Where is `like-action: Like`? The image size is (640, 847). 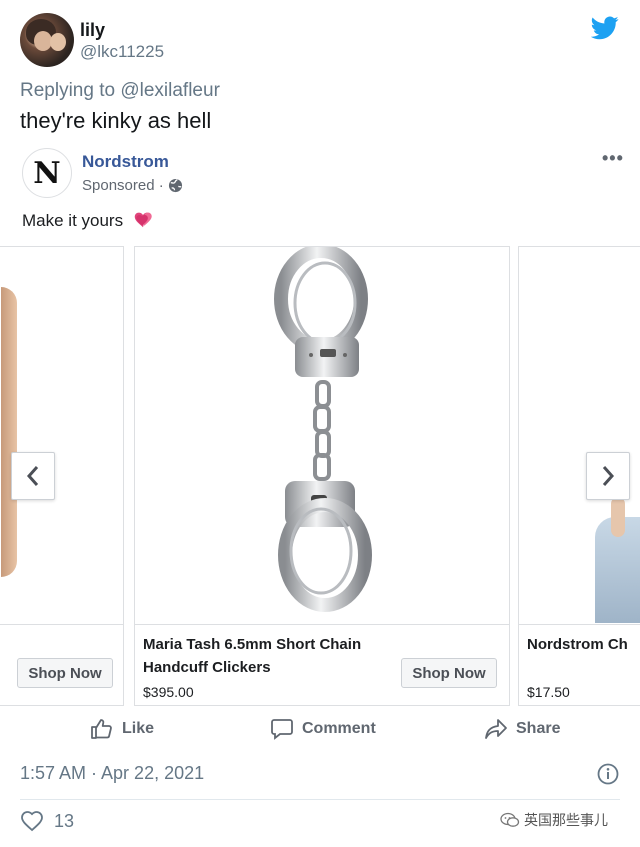
like-action: Like is located at coordinates (122, 729).